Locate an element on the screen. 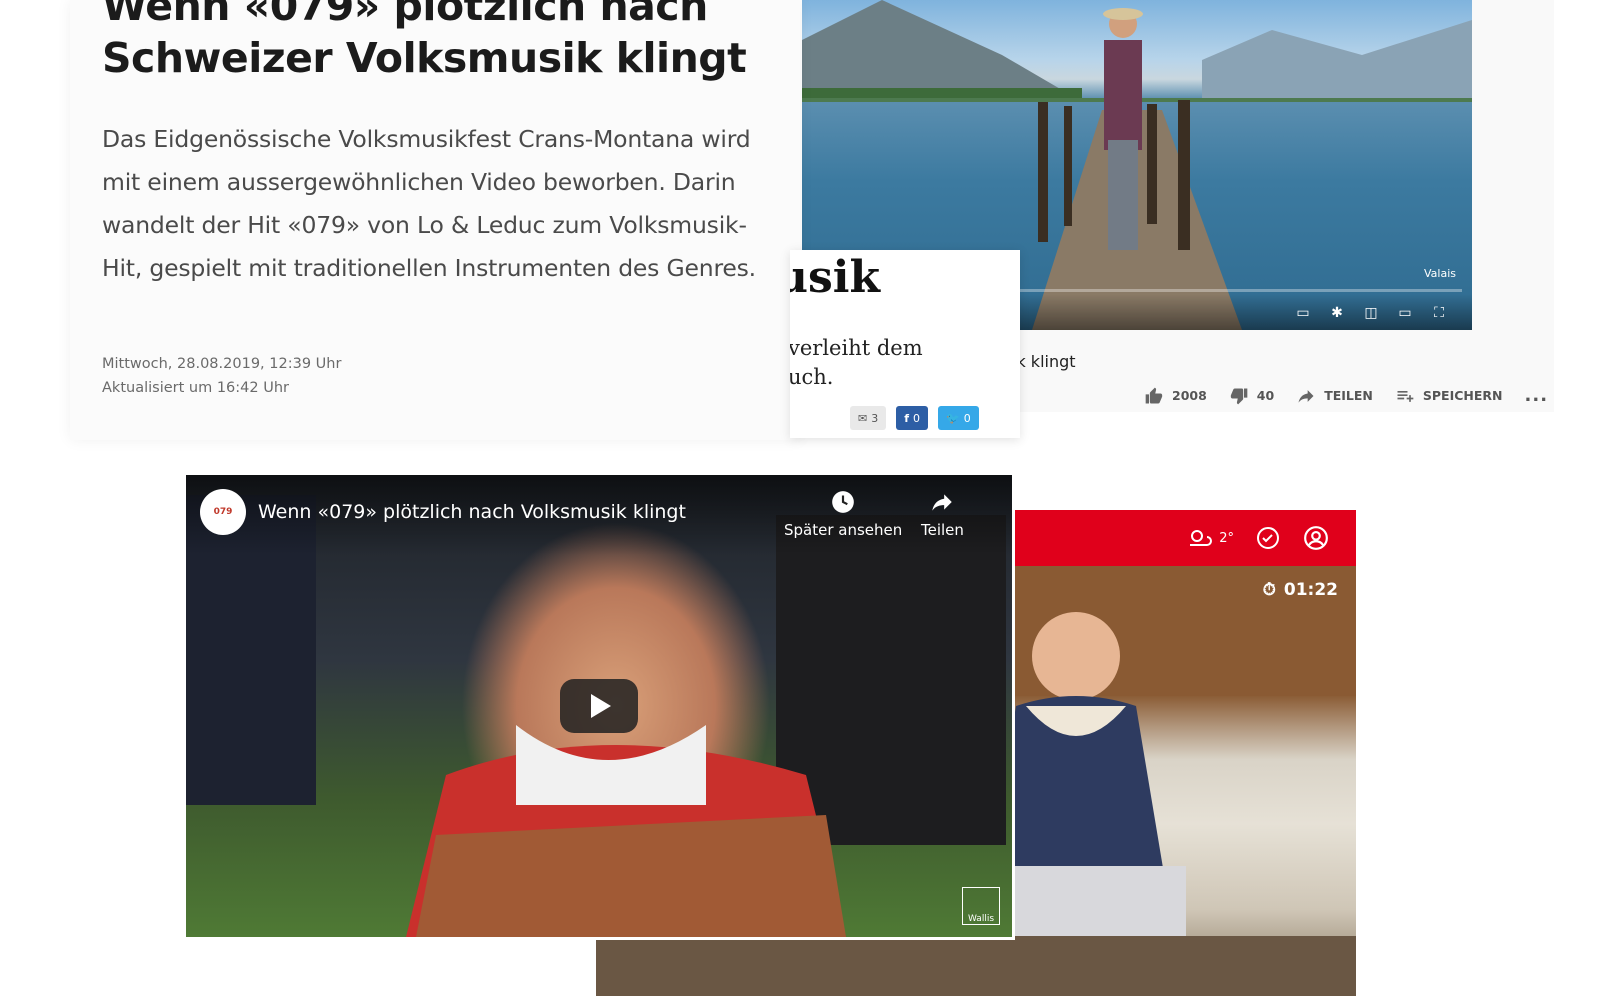 This screenshot has width=1600, height=1000. playlist-add-icon is located at coordinates (1405, 396).